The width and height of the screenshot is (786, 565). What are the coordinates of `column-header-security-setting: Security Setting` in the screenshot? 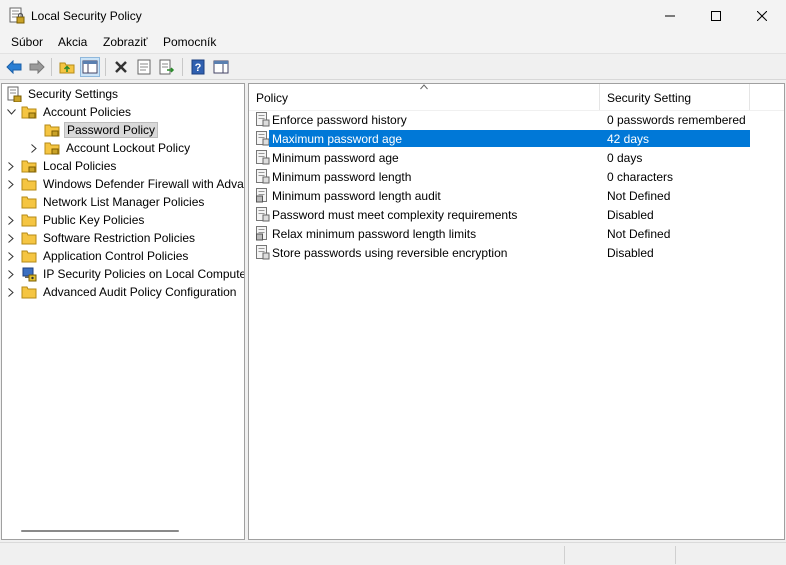 It's located at (675, 97).